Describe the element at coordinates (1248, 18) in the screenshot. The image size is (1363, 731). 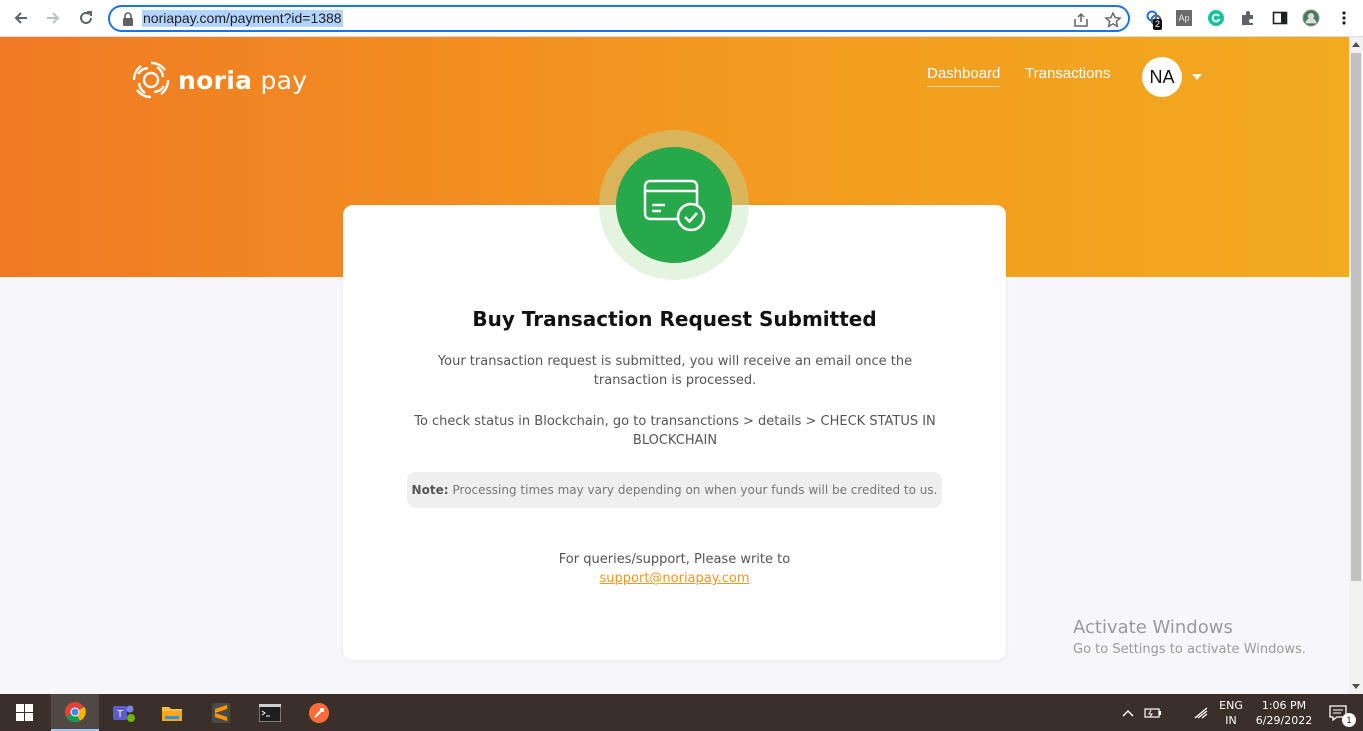
I see `extensions-puzzle-icon` at that location.